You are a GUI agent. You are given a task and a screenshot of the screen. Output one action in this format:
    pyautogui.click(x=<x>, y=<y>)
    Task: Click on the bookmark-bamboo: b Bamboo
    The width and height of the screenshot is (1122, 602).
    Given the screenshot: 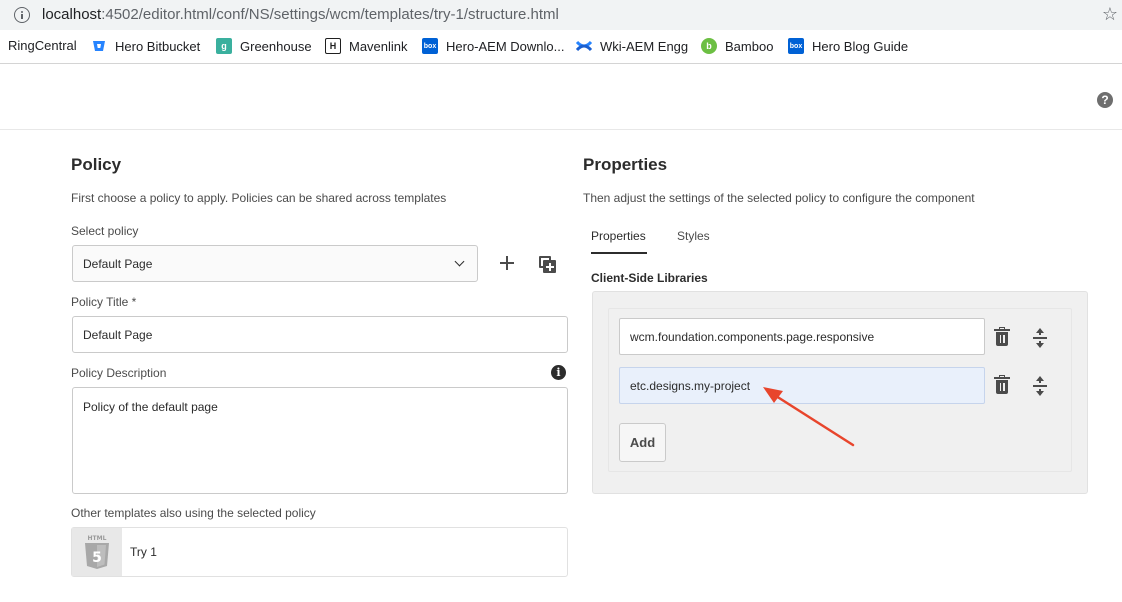 What is the action you would take?
    pyautogui.click(x=737, y=46)
    